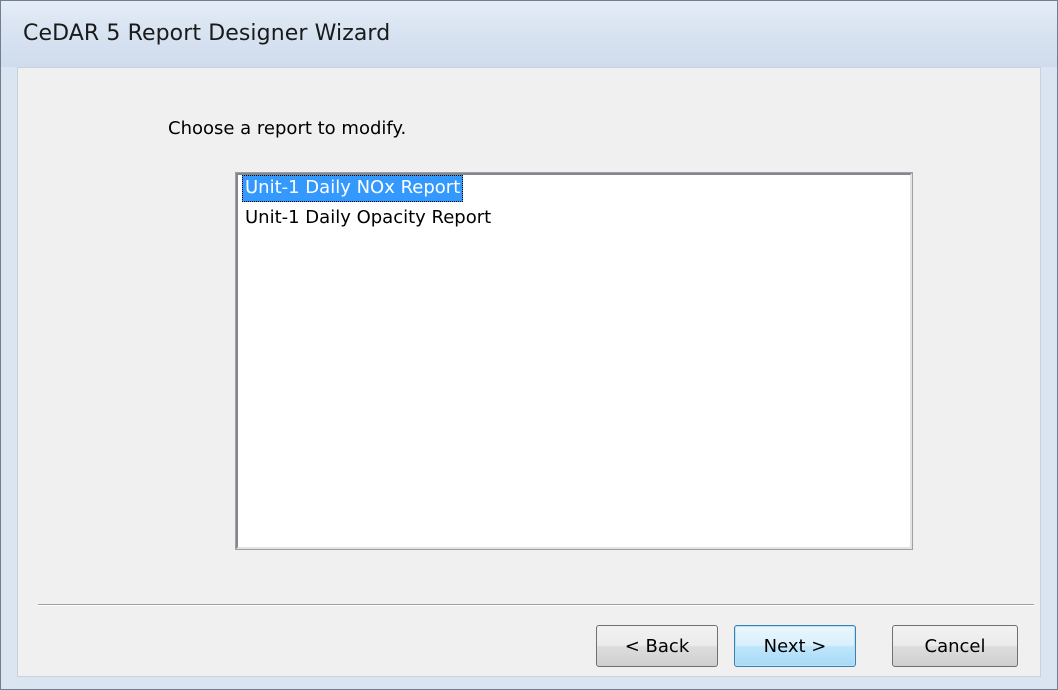 The width and height of the screenshot is (1058, 690). Describe the element at coordinates (657, 646) in the screenshot. I see `back-button: < Back` at that location.